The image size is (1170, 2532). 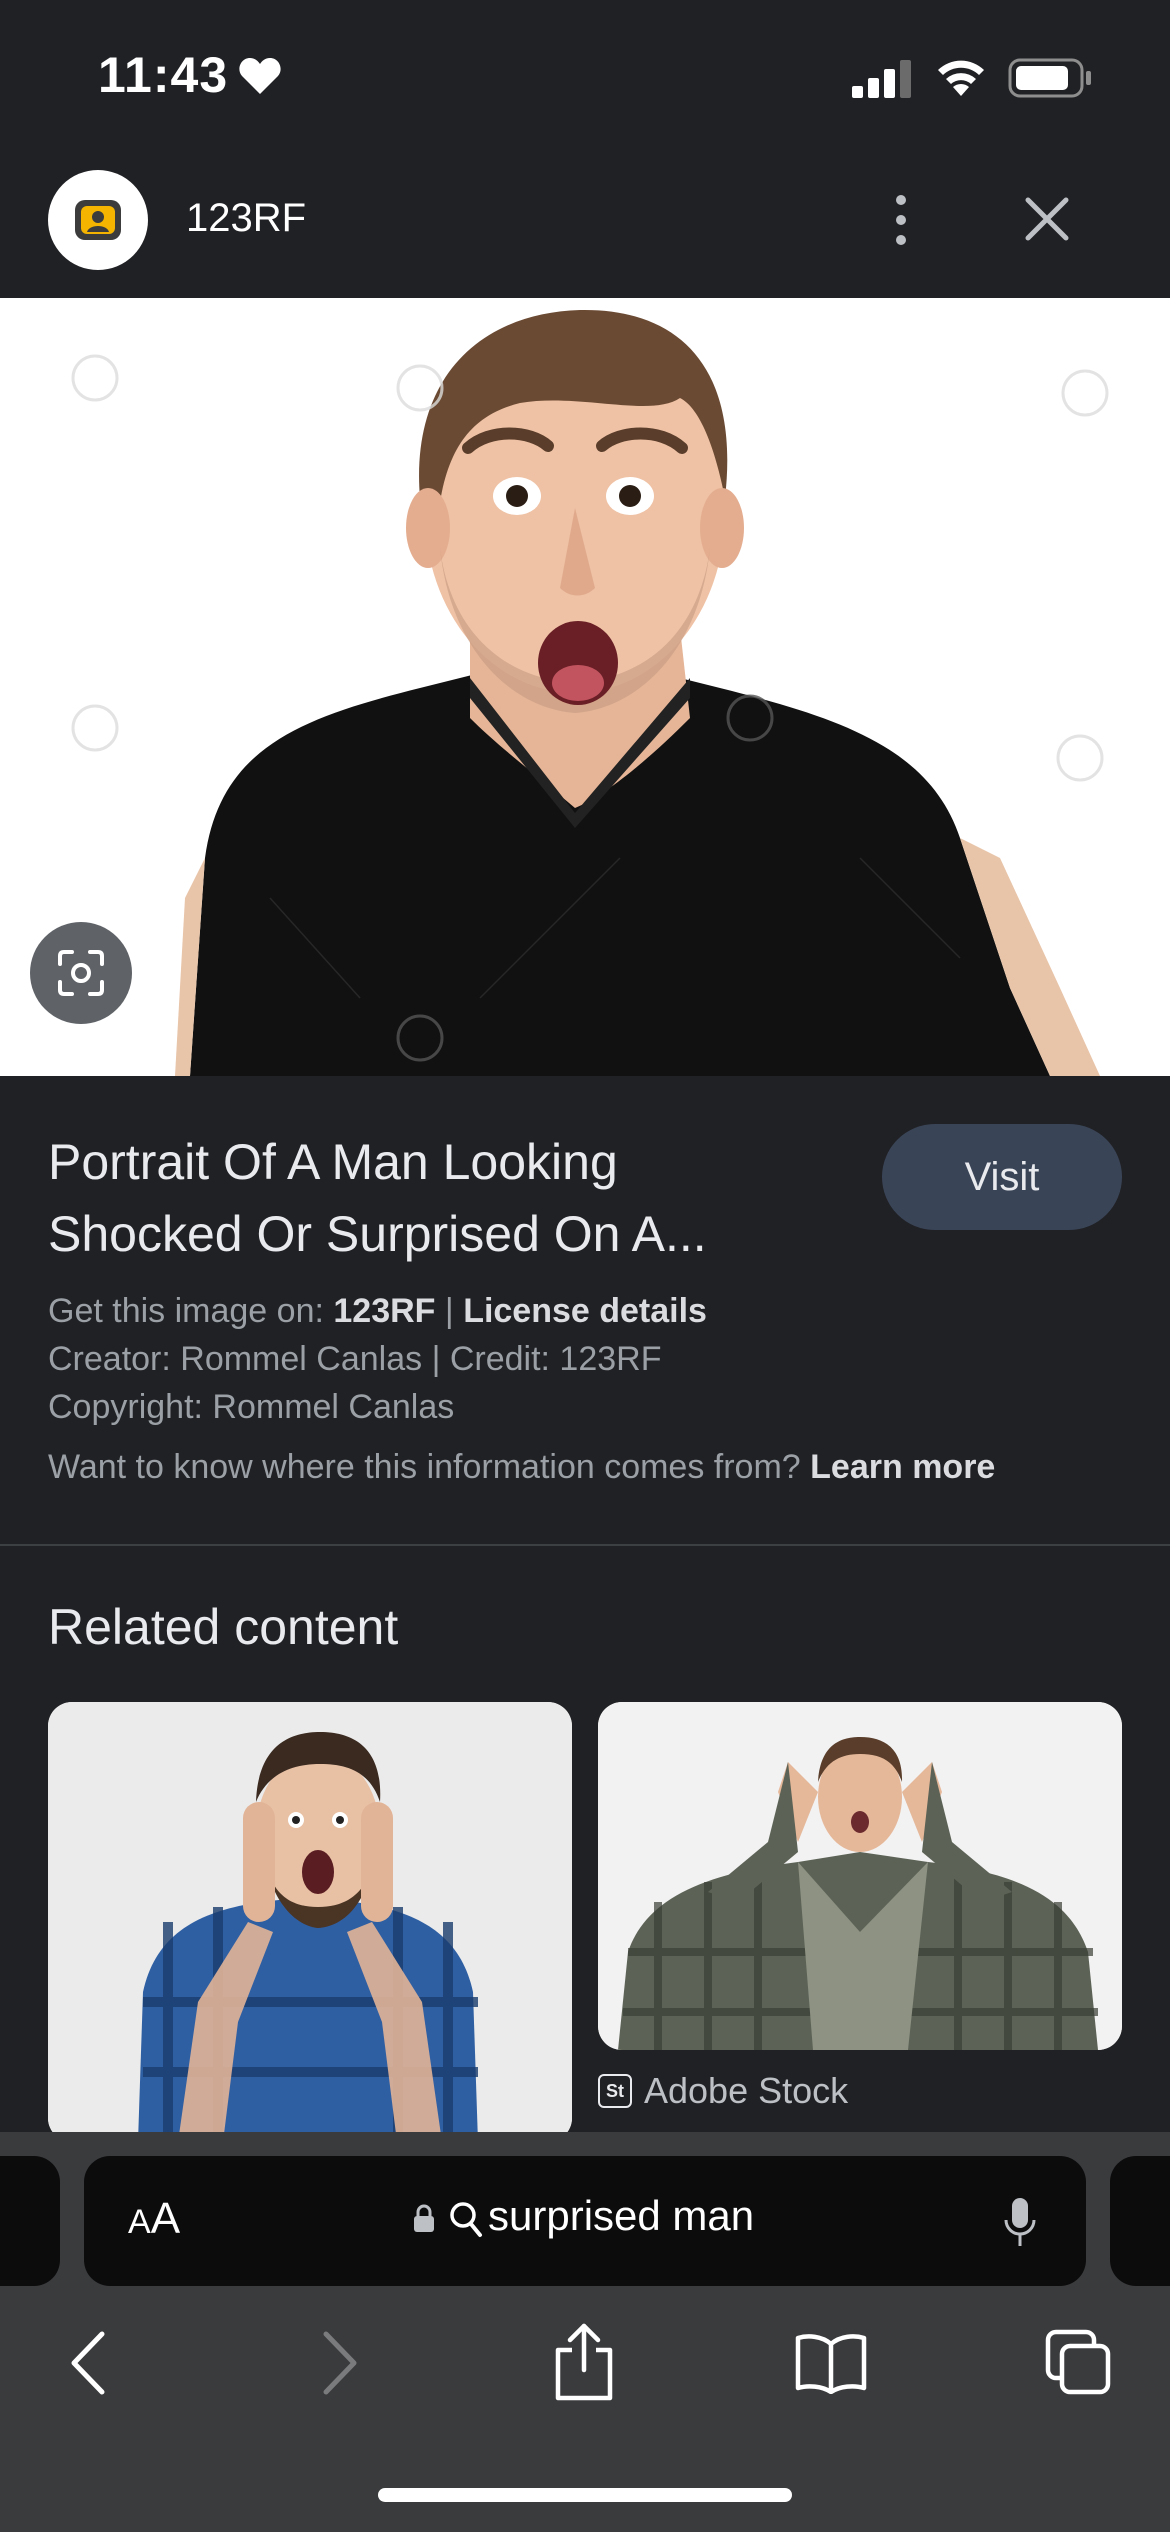 I want to click on address-bar: AA surprised man, so click(x=585, y=2221).